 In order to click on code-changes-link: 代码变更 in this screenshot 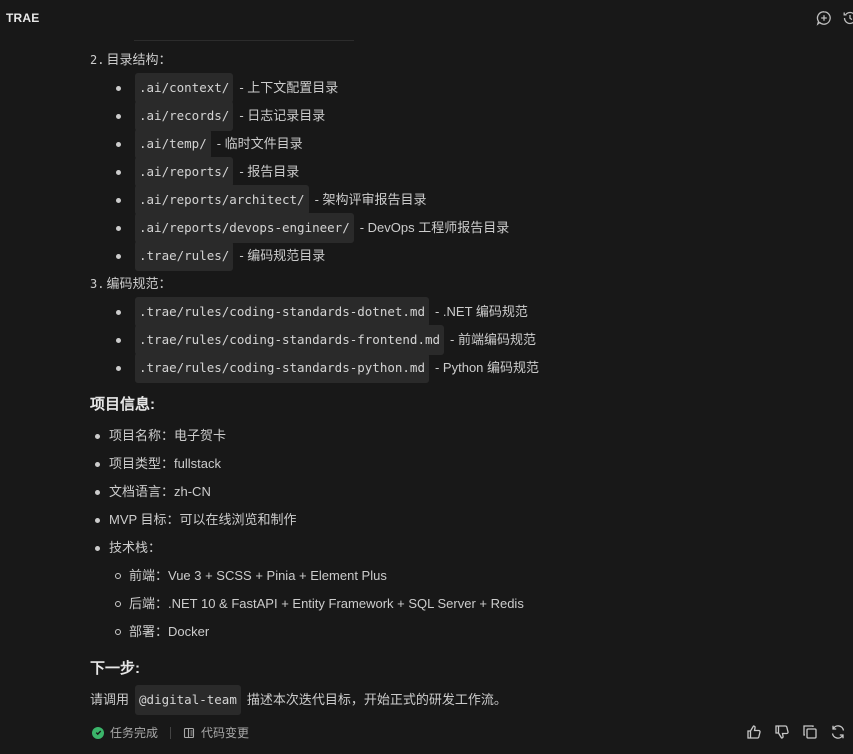, I will do `click(225, 732)`.